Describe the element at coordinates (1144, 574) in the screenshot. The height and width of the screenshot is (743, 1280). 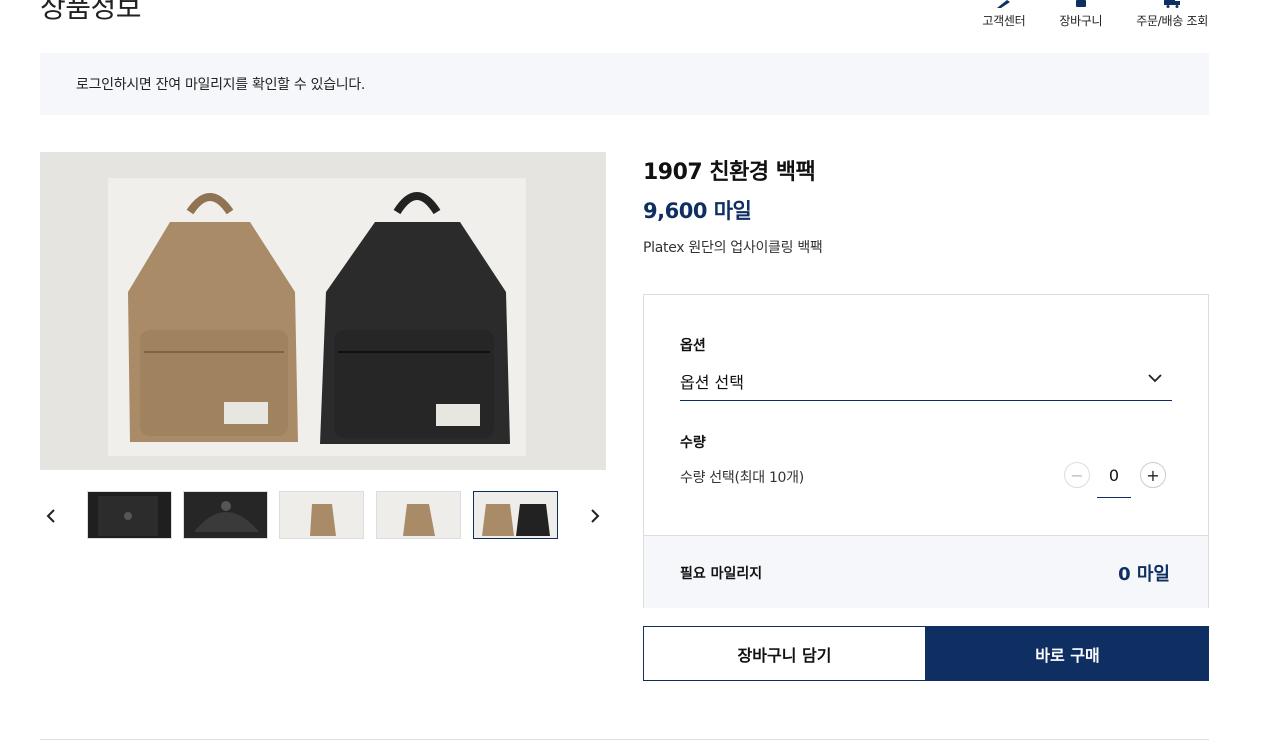
I see `total-mileage-value: 0 마일` at that location.